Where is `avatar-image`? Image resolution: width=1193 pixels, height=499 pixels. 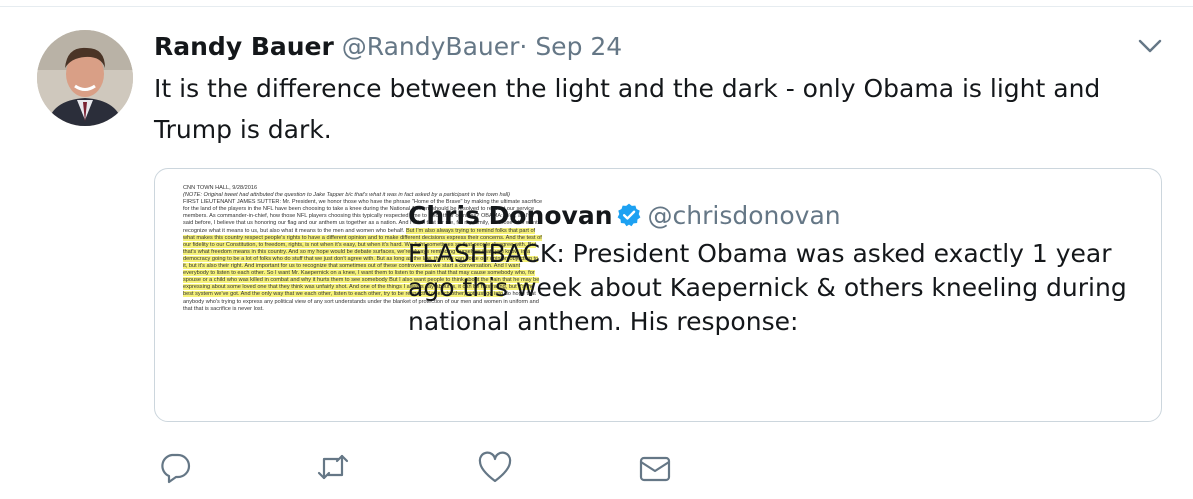
avatar-image is located at coordinates (85, 78).